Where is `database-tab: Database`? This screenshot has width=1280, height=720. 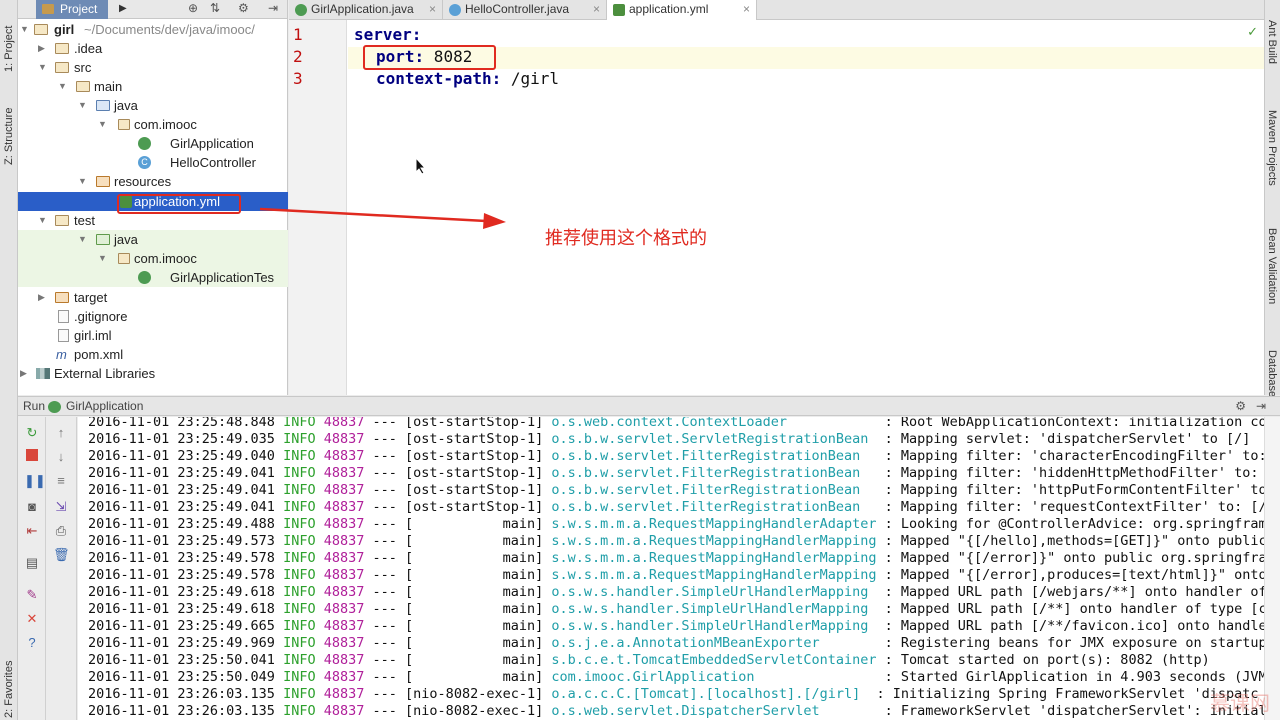
database-tab: Database is located at coordinates (1272, 374).